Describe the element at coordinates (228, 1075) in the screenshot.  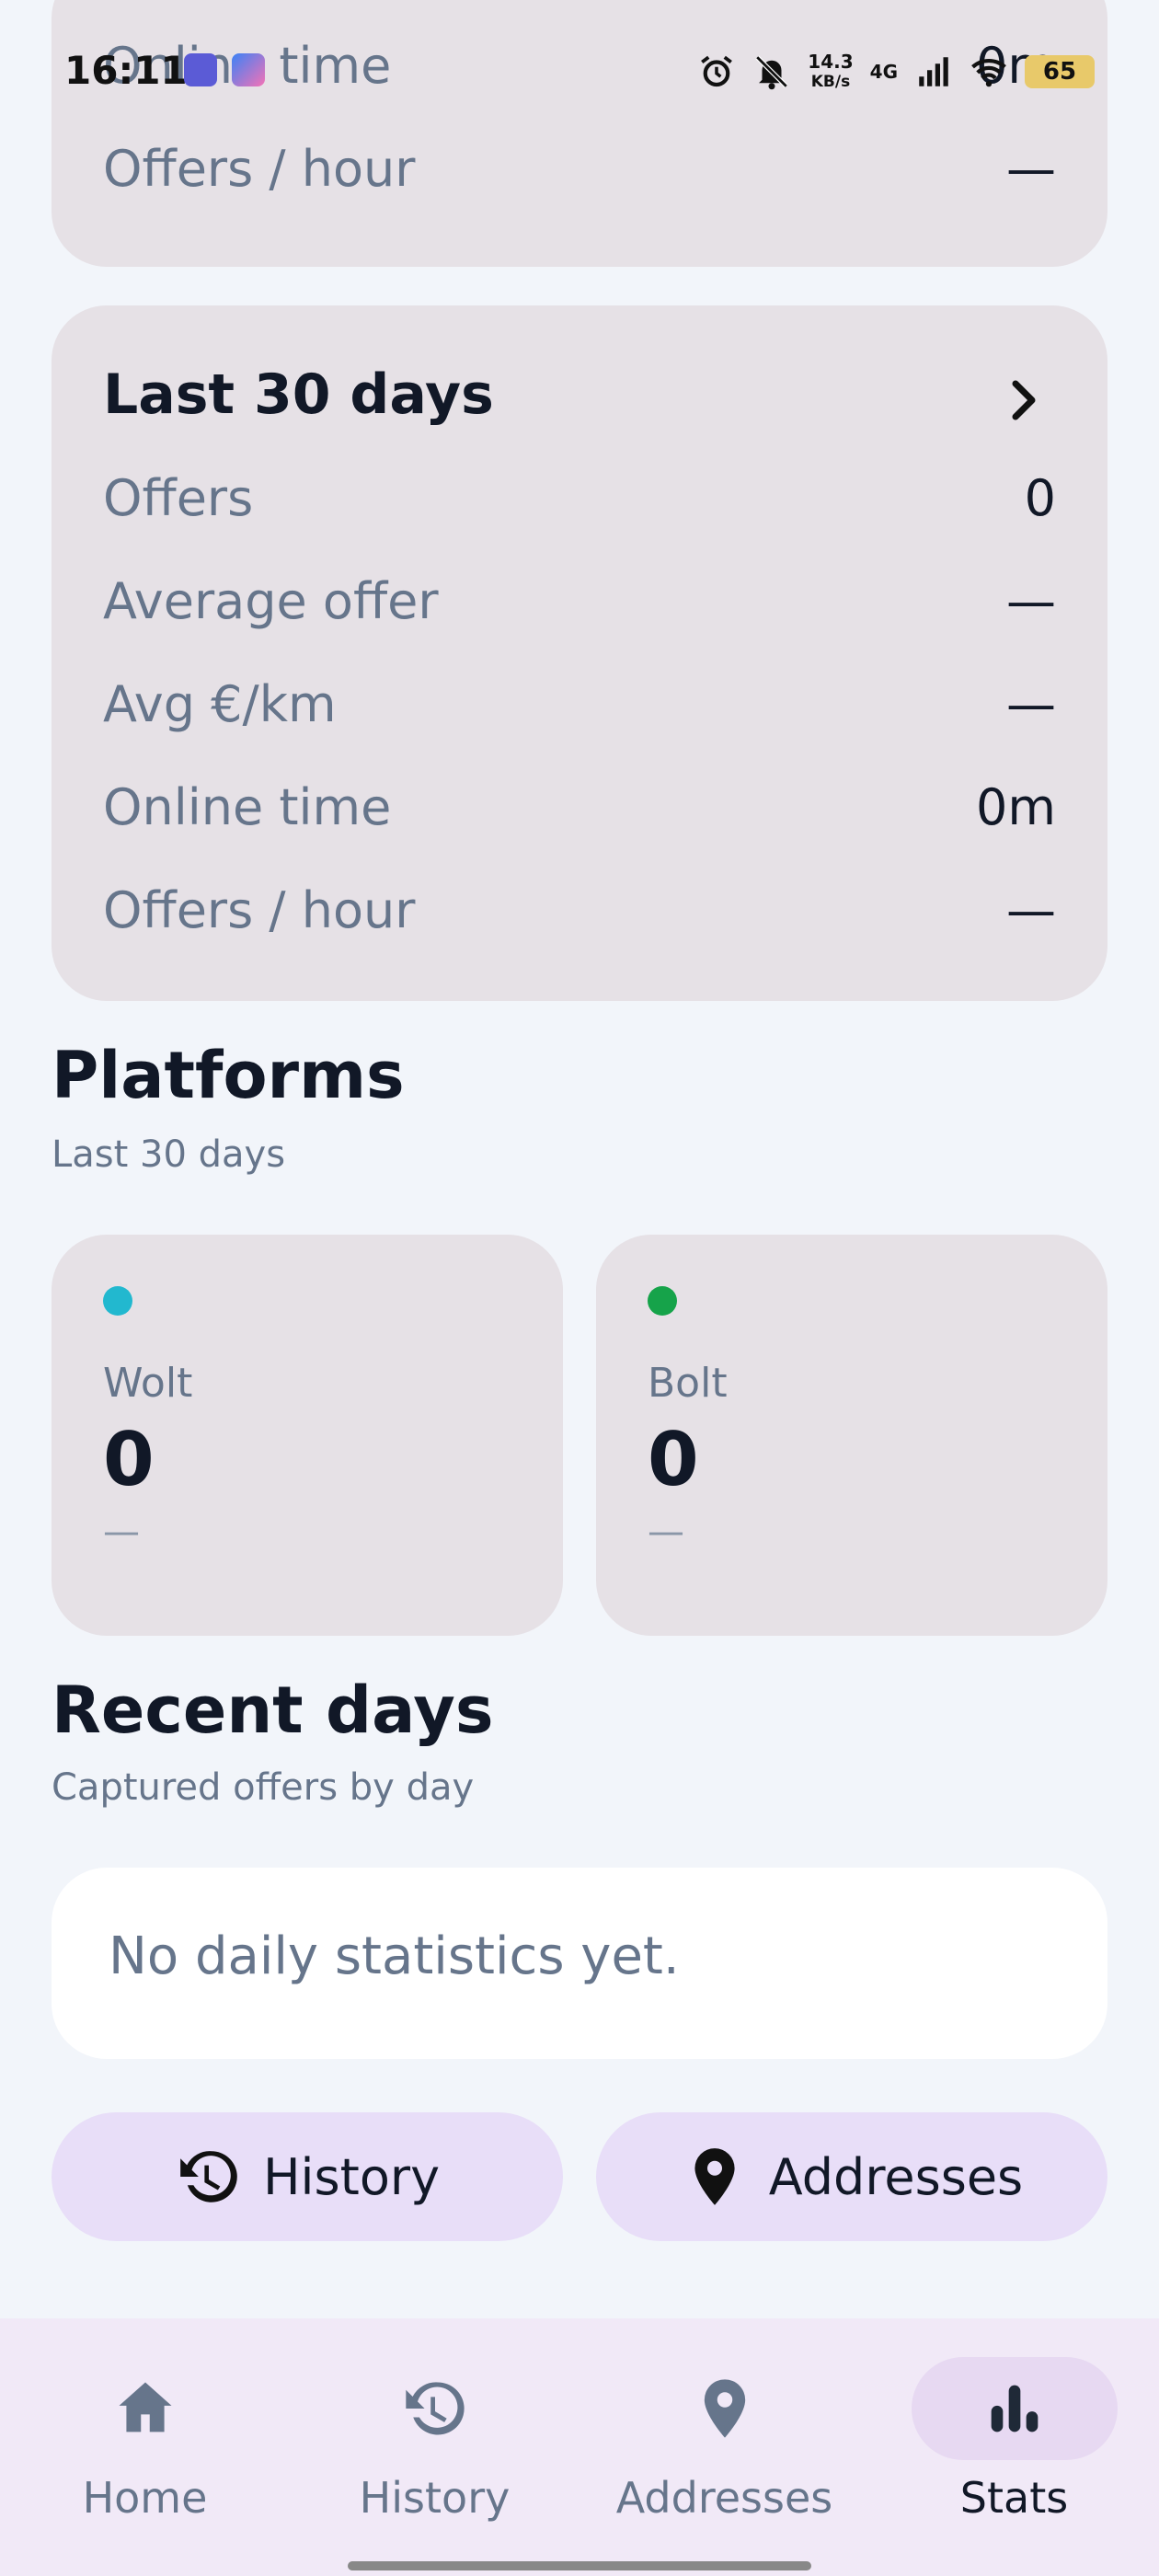
I see `platforms-title: Platforms` at that location.